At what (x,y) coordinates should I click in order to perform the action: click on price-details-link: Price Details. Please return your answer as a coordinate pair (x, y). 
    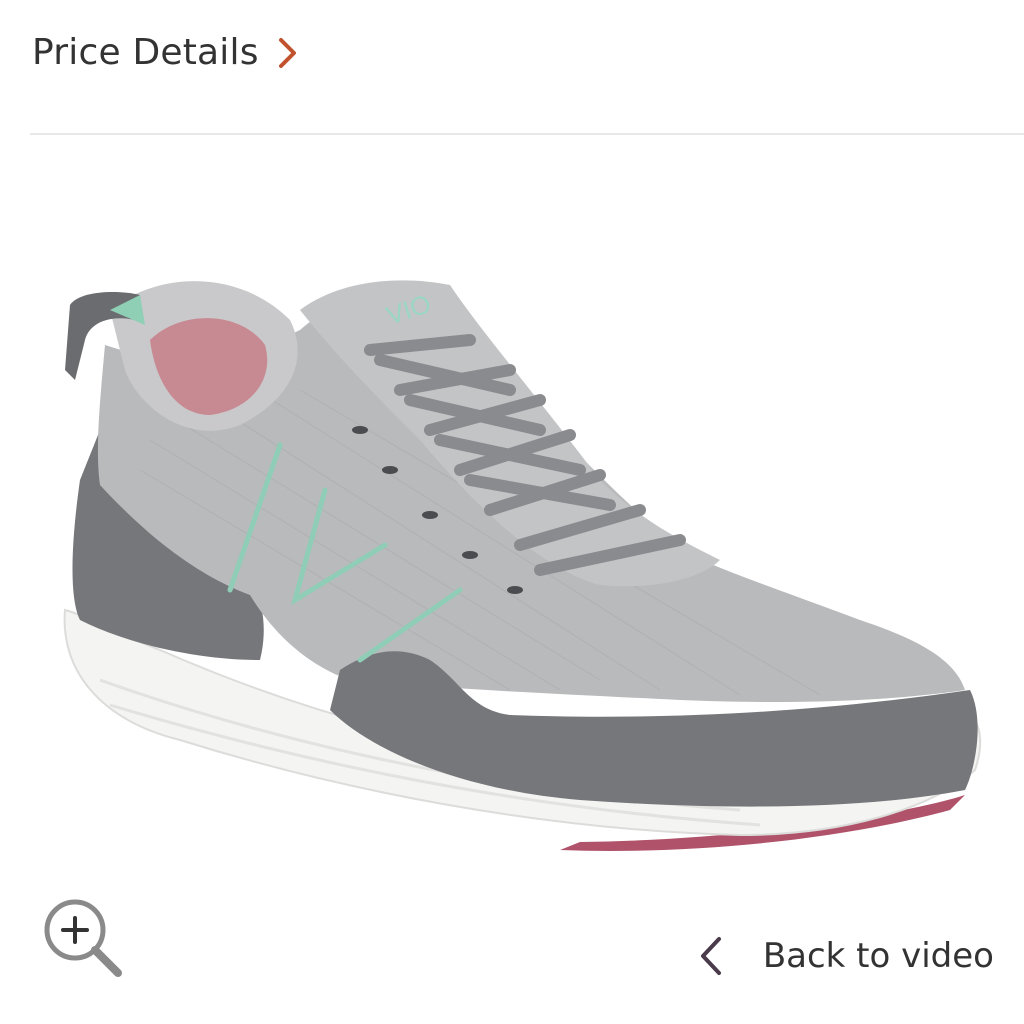
    Looking at the image, I should click on (165, 52).